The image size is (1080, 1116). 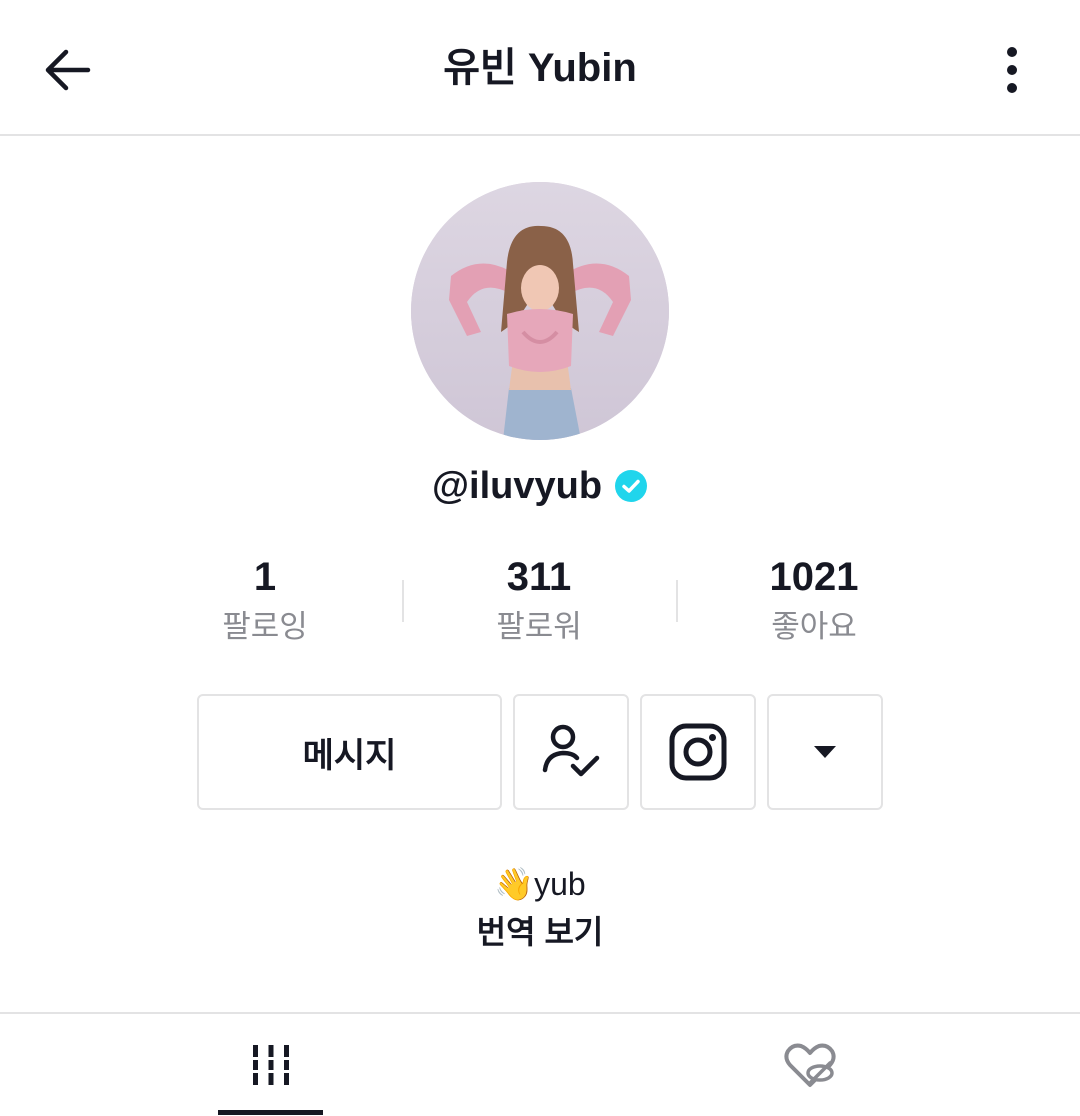 I want to click on more-options-button, so click(x=1012, y=70).